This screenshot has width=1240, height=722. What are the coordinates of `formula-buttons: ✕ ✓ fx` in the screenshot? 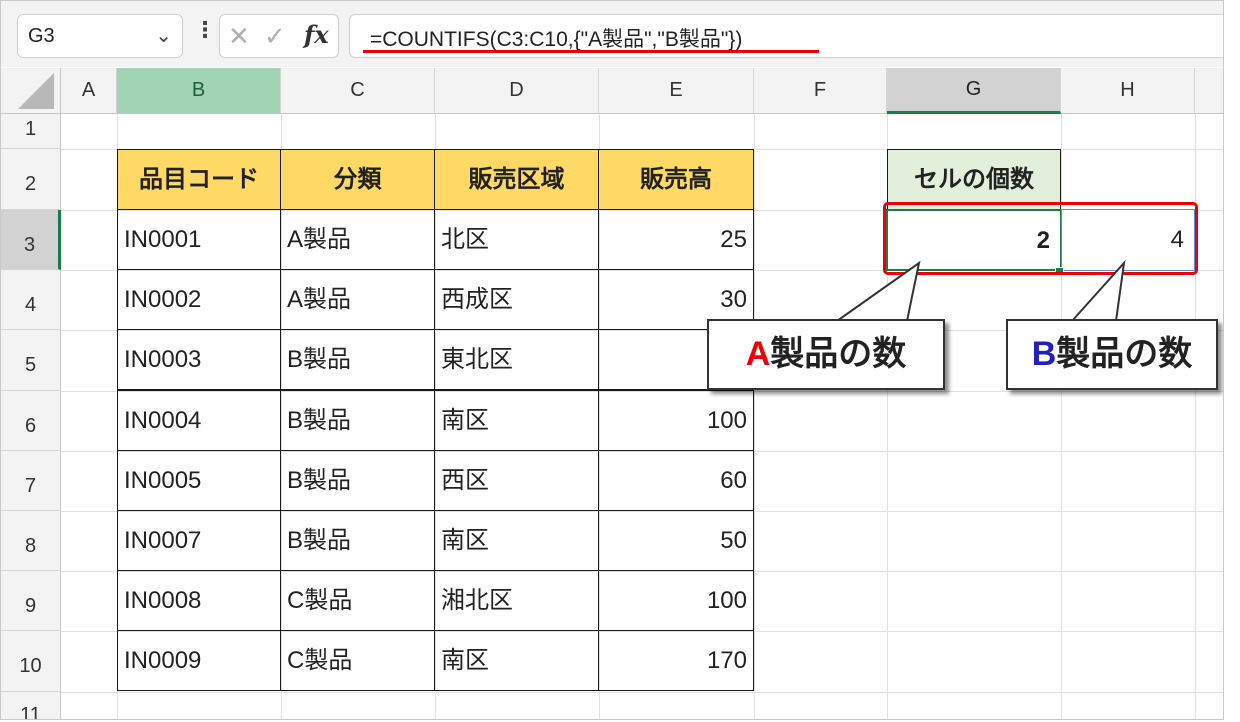 It's located at (279, 36).